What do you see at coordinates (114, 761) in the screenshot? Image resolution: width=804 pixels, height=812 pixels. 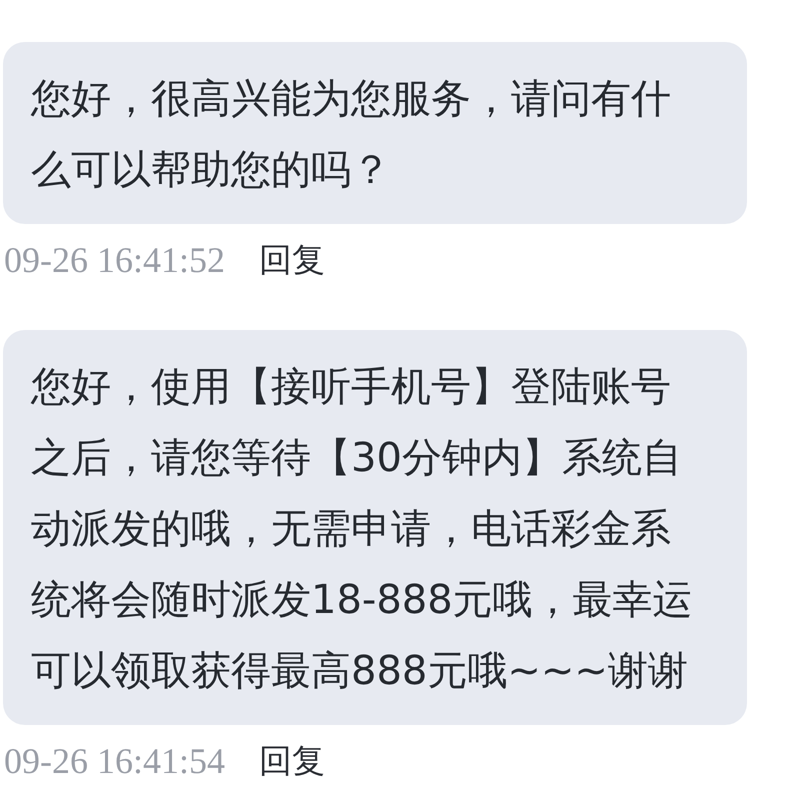 I see `message-time: 09-26 16:41:54` at bounding box center [114, 761].